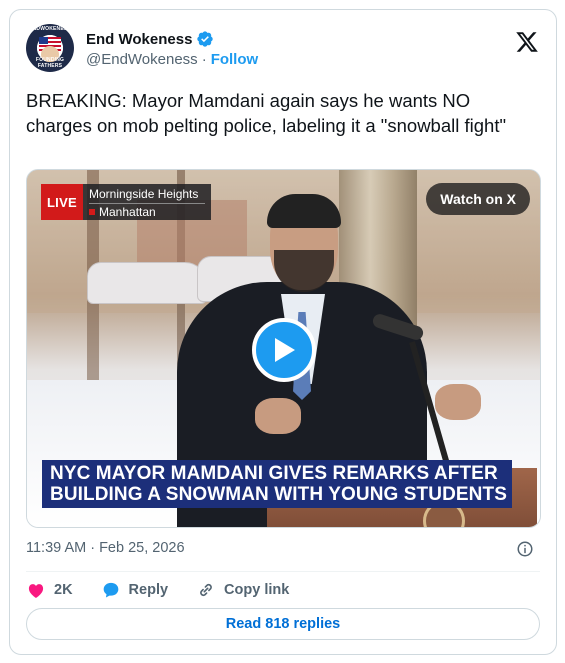 The height and width of the screenshot is (663, 565). Describe the element at coordinates (257, 590) in the screenshot. I see `copy-link-label: Copy link` at that location.